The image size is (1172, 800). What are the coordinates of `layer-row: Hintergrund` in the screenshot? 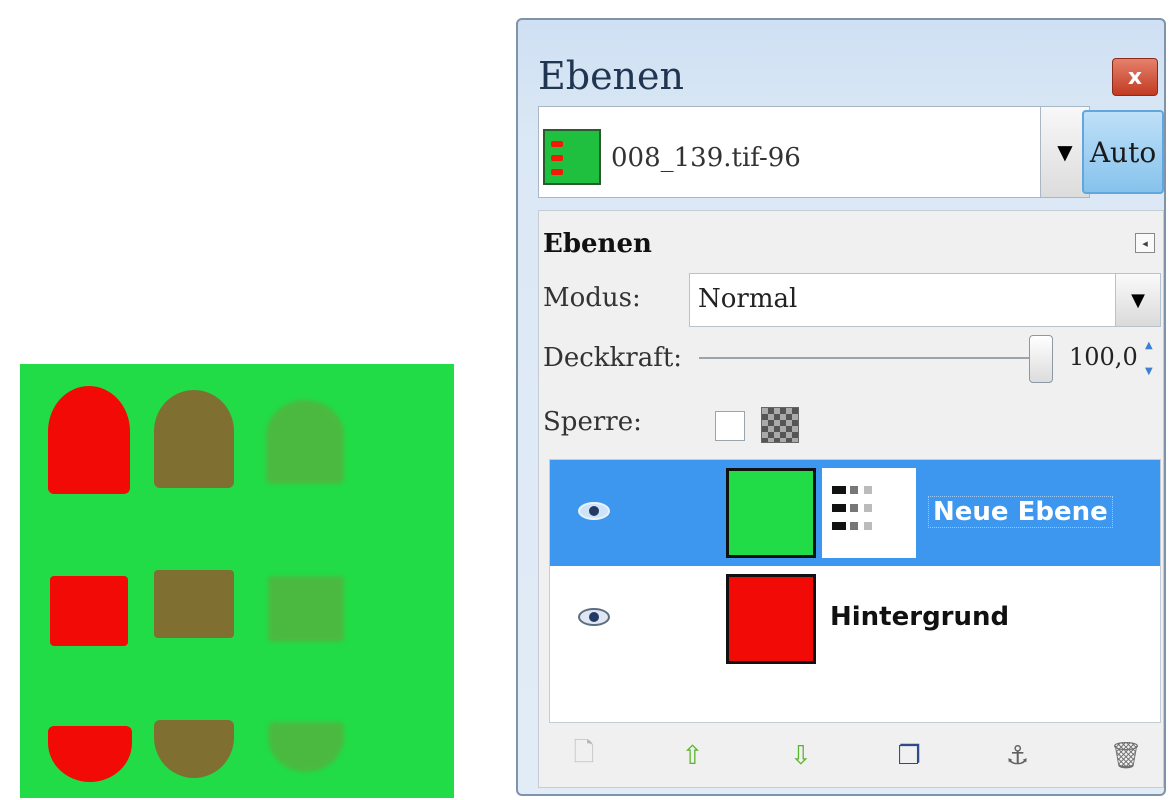 It's located at (855, 619).